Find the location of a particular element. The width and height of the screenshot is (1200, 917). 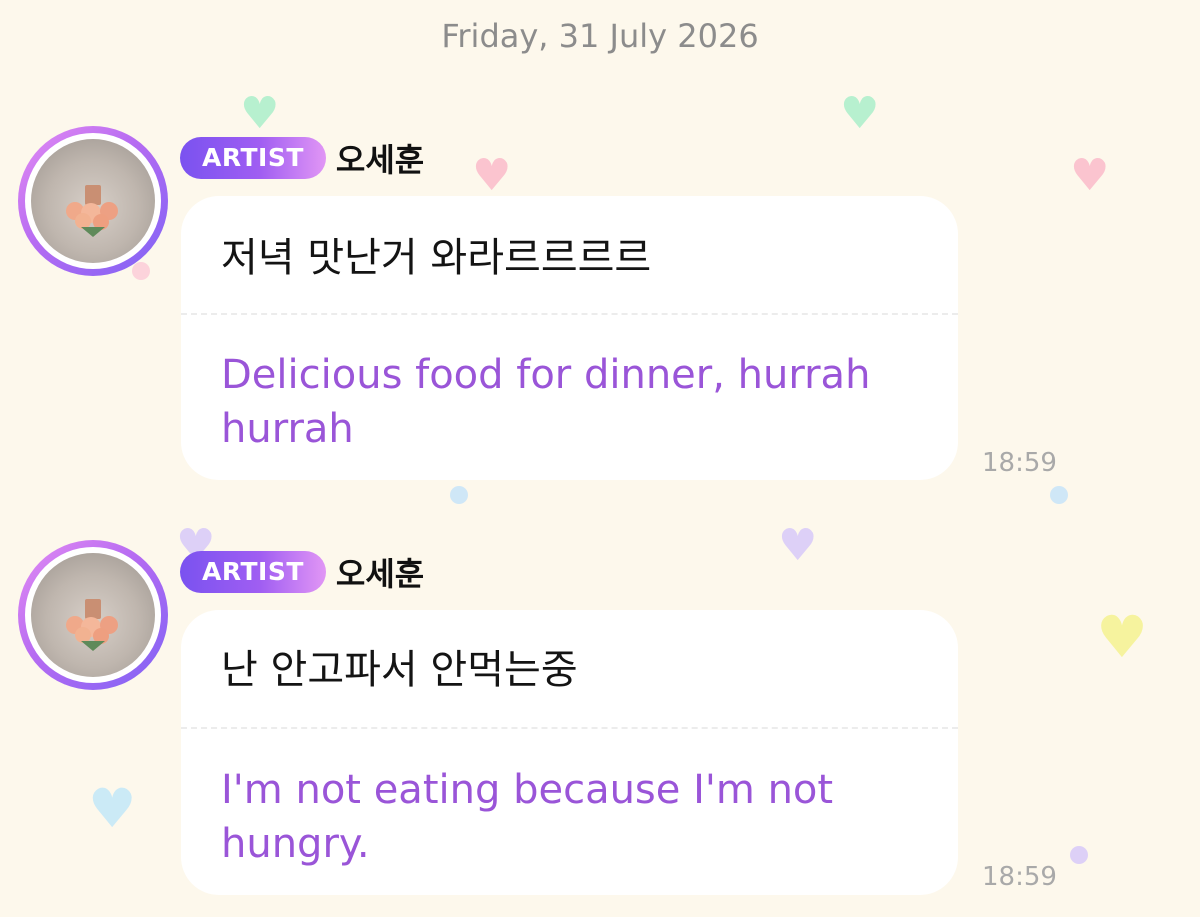

message-original-text: 저녁 맛난거 와라르르르르 is located at coordinates (436, 258).